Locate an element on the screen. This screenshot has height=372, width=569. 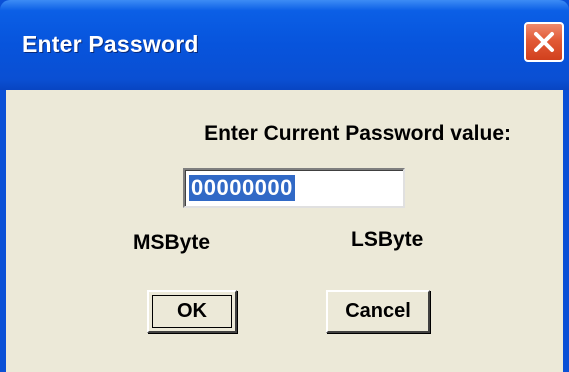
ok-button: OK is located at coordinates (192, 311).